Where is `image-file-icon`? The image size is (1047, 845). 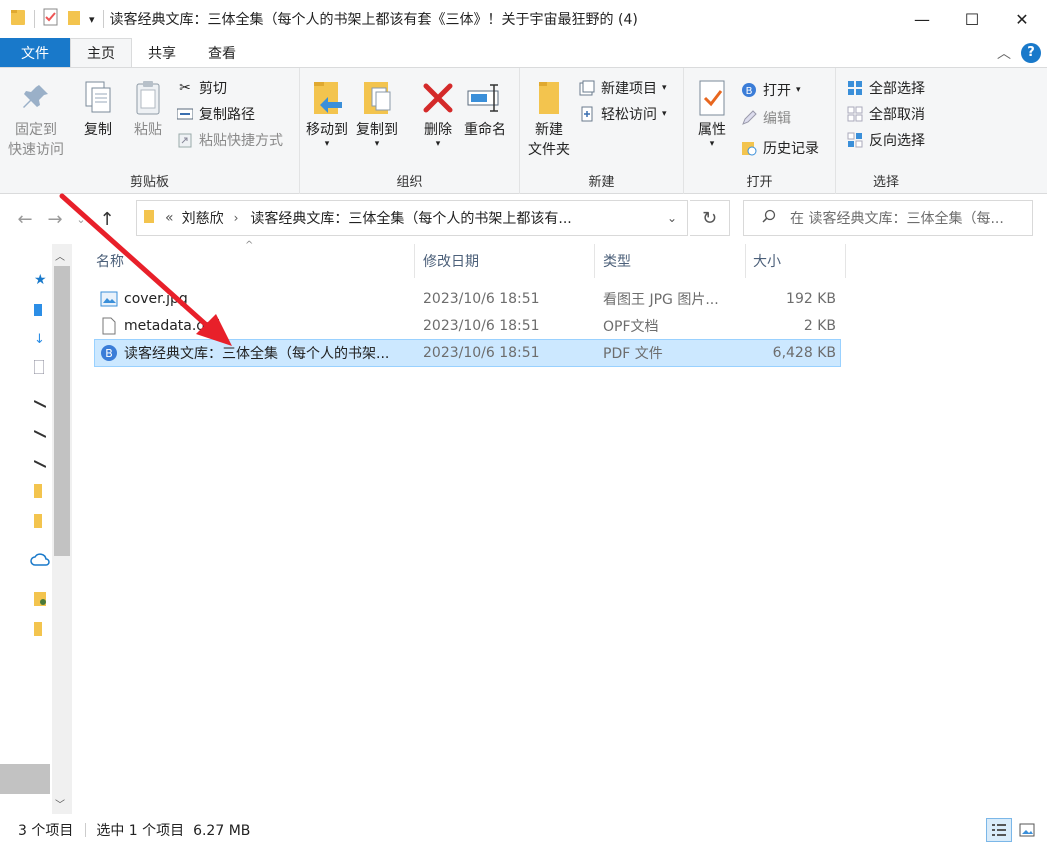 image-file-icon is located at coordinates (109, 299).